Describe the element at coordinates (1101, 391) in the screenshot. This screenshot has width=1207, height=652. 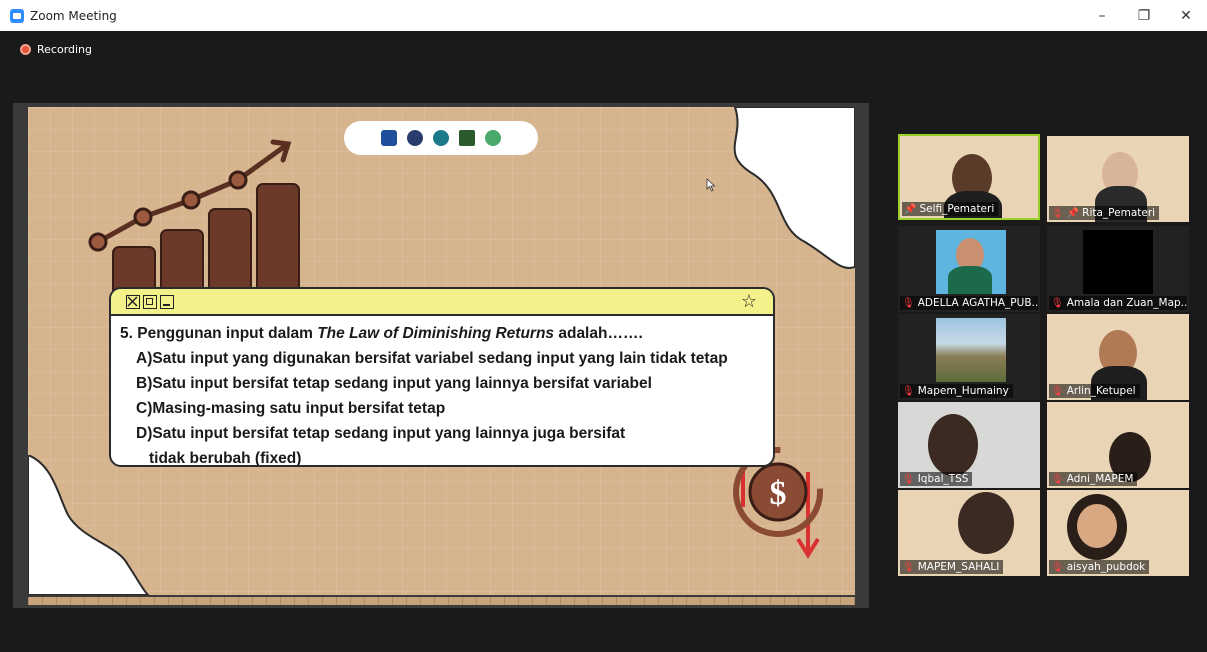
I see `participant-name: Arlin_Ketupel` at that location.